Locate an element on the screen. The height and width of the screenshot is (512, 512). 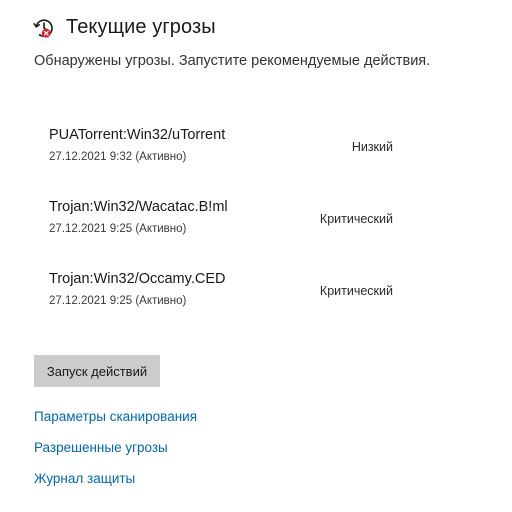
threat-name: Trojan:Win32/Occamy.CED is located at coordinates (137, 279).